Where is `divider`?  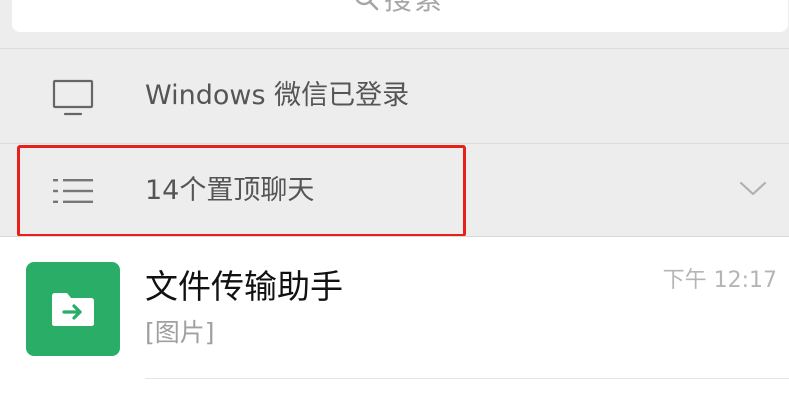 divider is located at coordinates (467, 378).